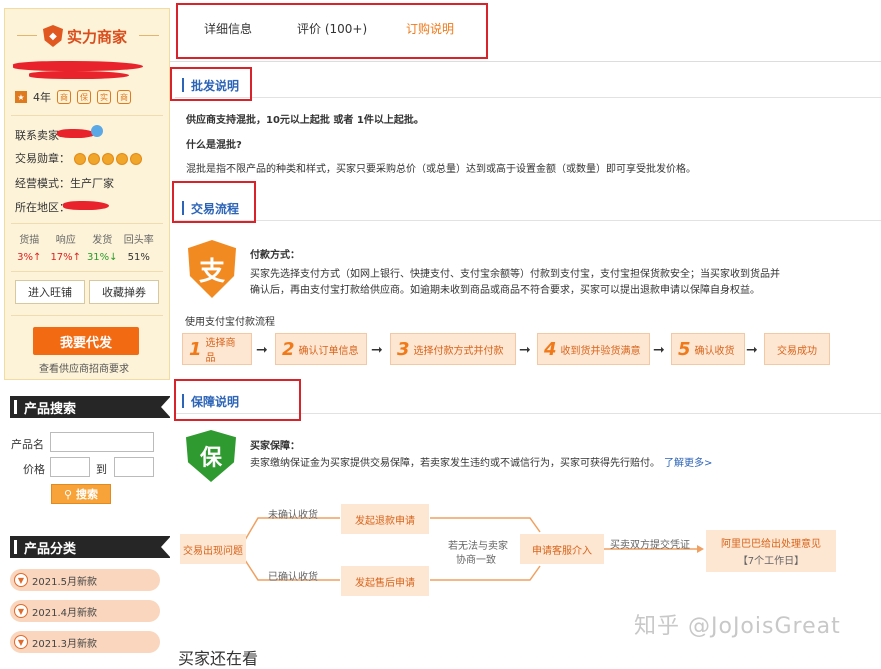 This screenshot has width=881, height=669. What do you see at coordinates (213, 549) in the screenshot?
I see `flow-node: 交易出现问题` at bounding box center [213, 549].